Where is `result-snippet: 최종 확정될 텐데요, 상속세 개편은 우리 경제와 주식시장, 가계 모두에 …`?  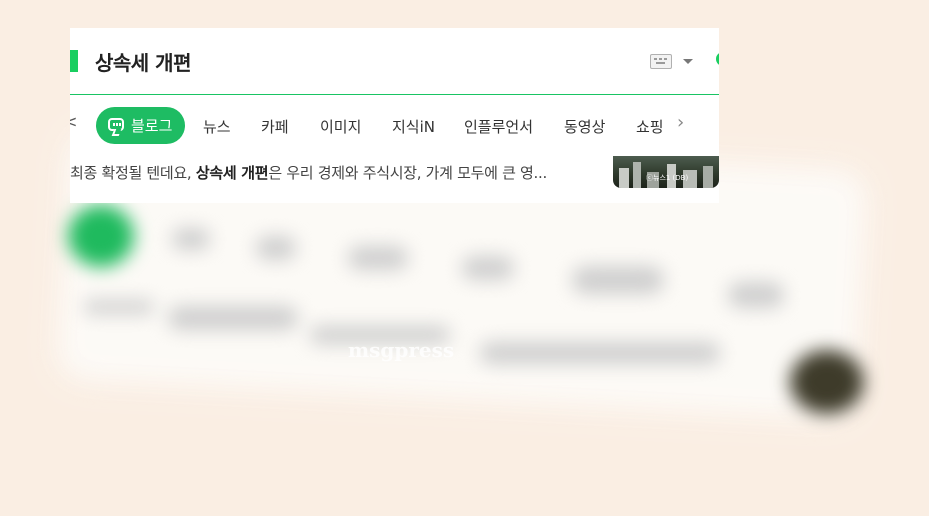
result-snippet: 최종 확정될 텐데요, 상속세 개편은 우리 경제와 주식시장, 가계 모두에 … is located at coordinates (308, 172).